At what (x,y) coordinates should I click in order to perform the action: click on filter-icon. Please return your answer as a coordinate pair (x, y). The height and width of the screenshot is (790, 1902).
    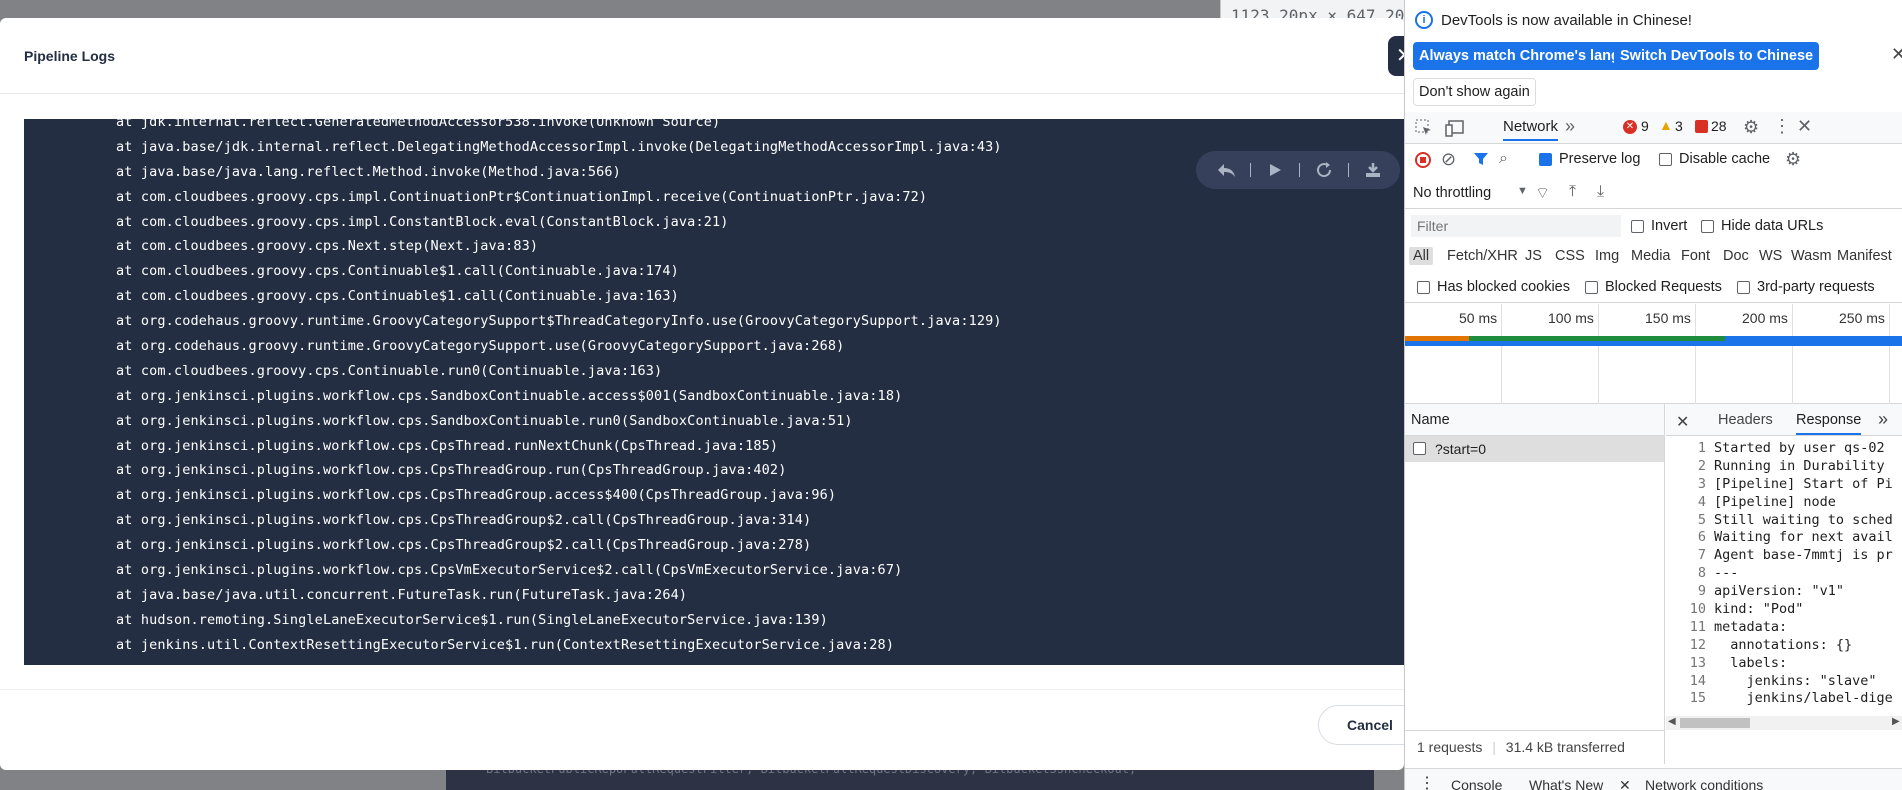
    Looking at the image, I should click on (1481, 160).